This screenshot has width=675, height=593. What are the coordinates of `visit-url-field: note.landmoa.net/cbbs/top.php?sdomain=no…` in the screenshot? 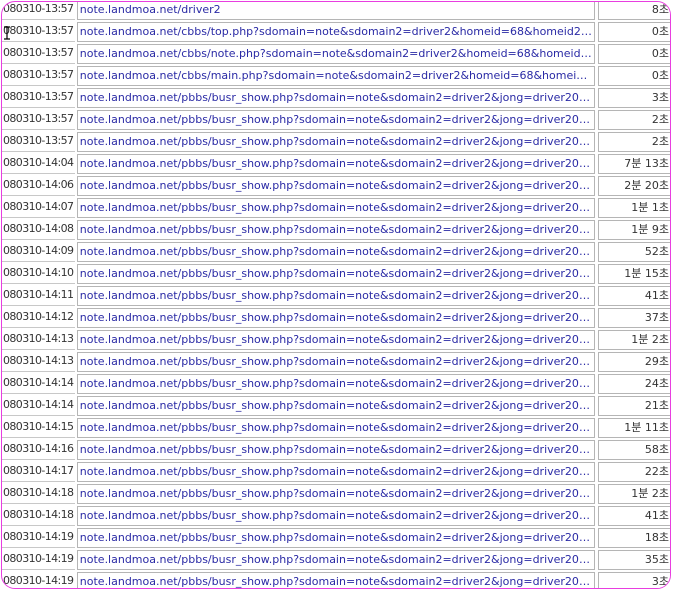 It's located at (336, 32).